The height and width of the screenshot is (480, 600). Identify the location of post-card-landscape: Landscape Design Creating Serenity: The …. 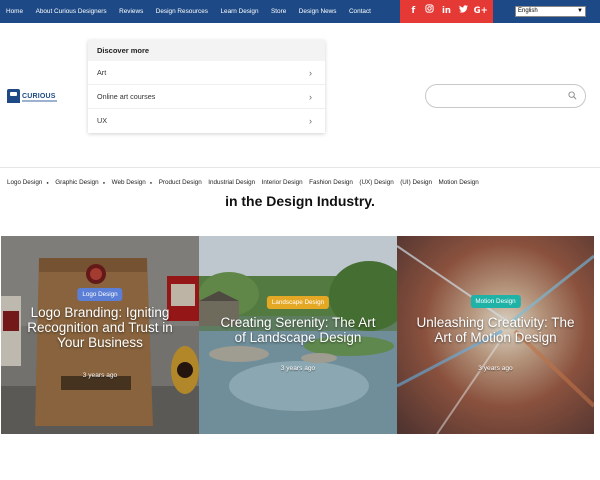
(298, 335).